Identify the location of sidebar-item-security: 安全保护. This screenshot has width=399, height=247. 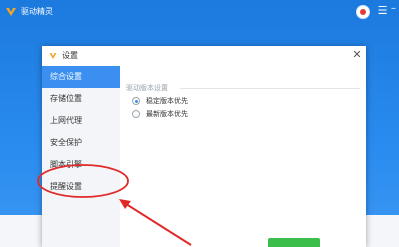
(81, 143).